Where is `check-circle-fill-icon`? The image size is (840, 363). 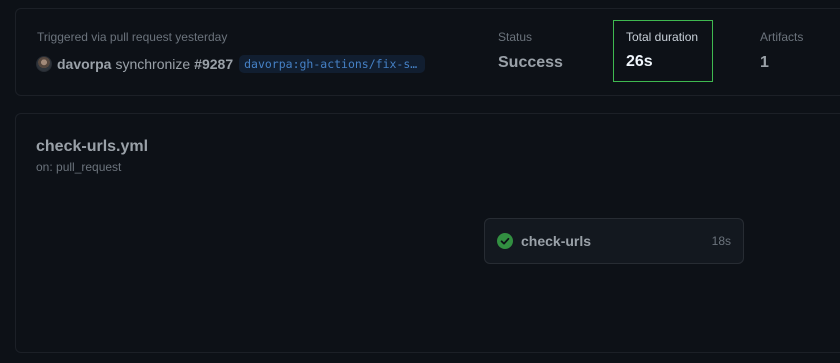 check-circle-fill-icon is located at coordinates (505, 241).